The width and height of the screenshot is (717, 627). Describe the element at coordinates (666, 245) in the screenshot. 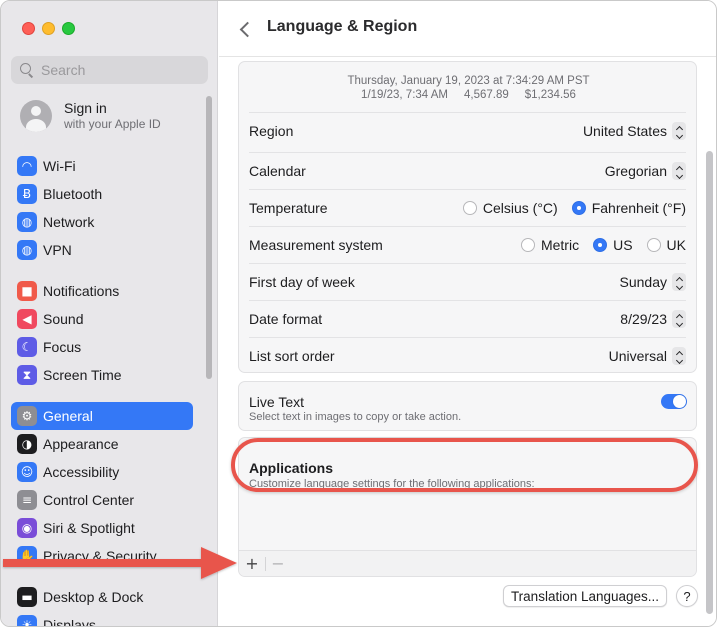

I see `uk-radio: UK` at that location.